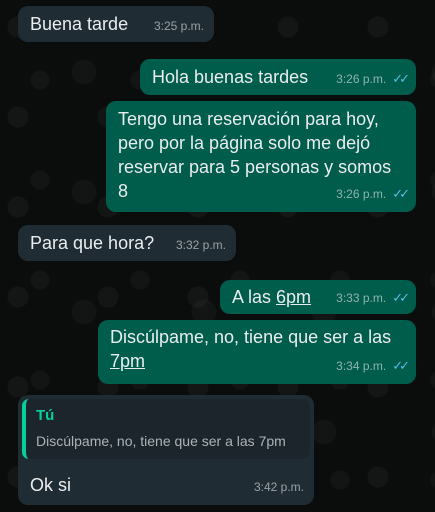 This screenshot has width=435, height=512. What do you see at coordinates (253, 337) in the screenshot?
I see `message-text: Discúlpame, no, tiene que ser a las` at bounding box center [253, 337].